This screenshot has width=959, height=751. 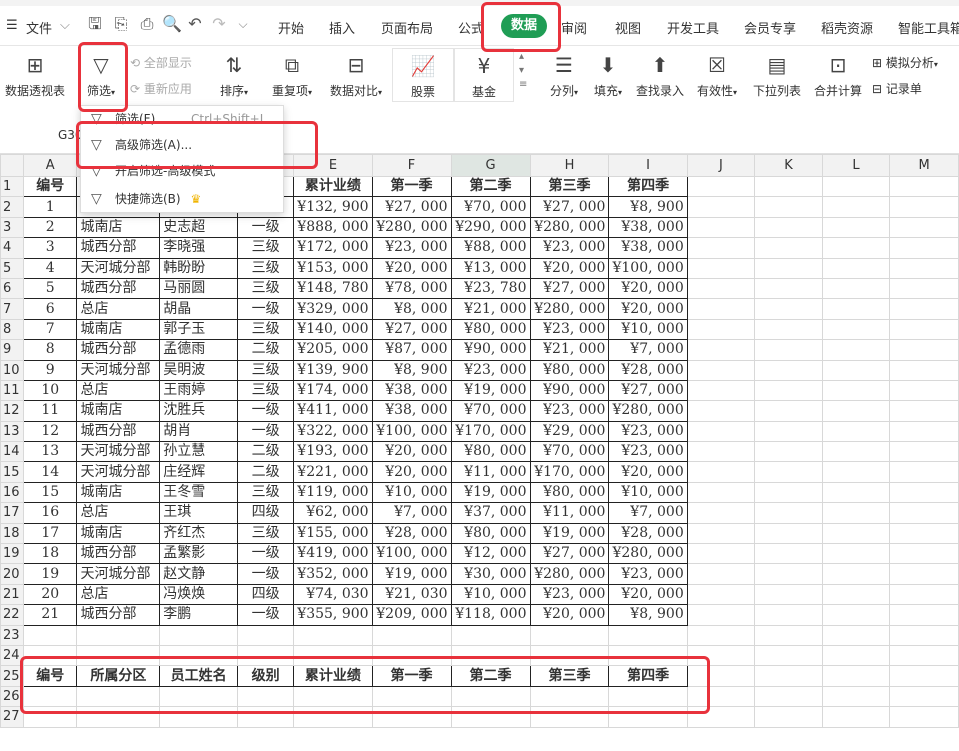 What do you see at coordinates (292, 75) in the screenshot?
I see `duplicates-button: ⧉ 重复项▾` at bounding box center [292, 75].